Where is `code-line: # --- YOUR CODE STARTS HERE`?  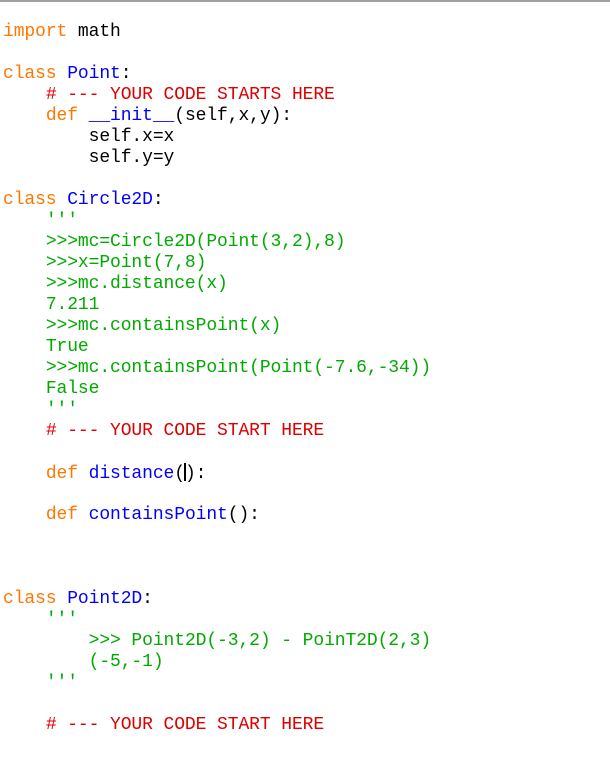
code-line: # --- YOUR CODE STARTS HERE is located at coordinates (217, 95).